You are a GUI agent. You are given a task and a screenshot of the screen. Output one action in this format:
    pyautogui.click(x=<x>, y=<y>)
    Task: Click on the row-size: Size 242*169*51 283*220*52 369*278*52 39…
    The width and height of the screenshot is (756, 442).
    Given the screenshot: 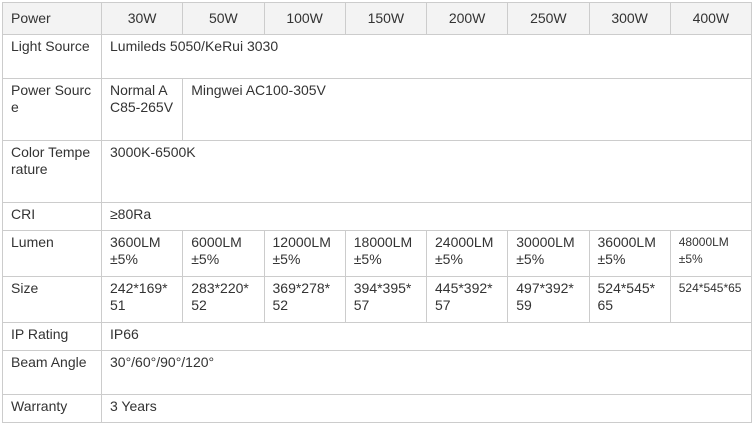 What is the action you would take?
    pyautogui.click(x=377, y=299)
    